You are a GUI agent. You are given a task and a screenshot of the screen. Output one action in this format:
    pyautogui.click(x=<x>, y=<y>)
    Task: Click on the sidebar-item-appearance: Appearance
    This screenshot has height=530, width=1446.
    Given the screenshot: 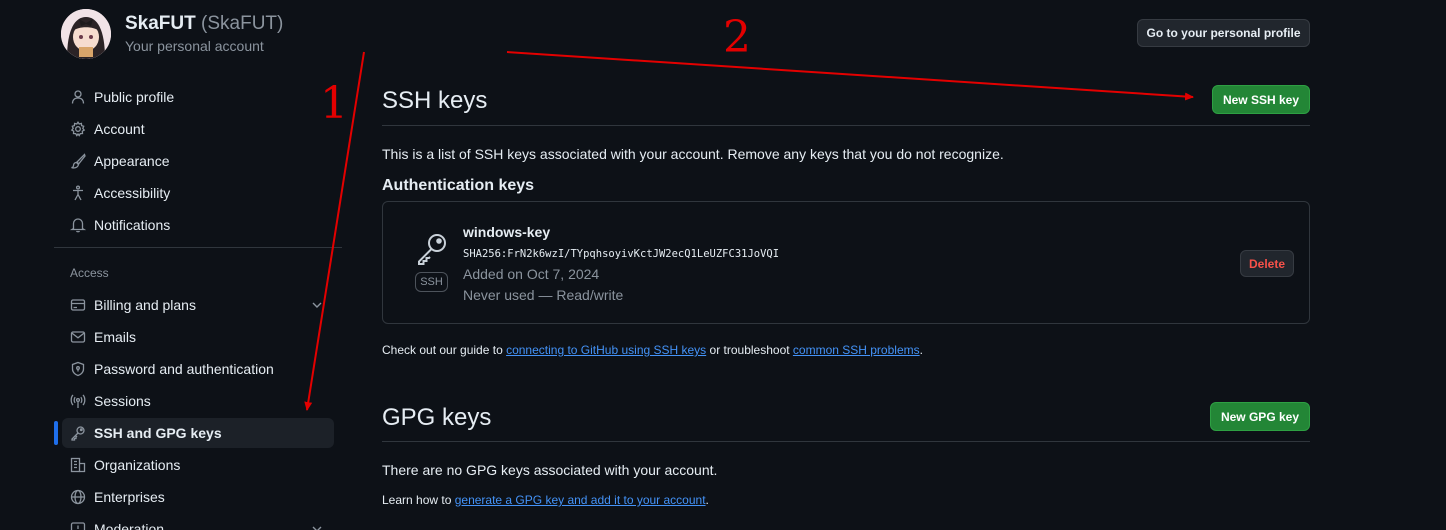 What is the action you would take?
    pyautogui.click(x=198, y=161)
    